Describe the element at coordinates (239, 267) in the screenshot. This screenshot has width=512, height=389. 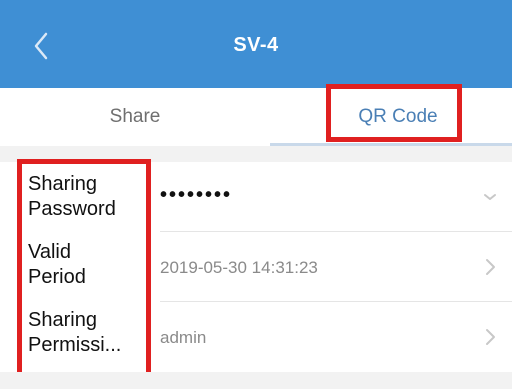
I see `valid-period-value: 2019-05-30 14:31:23` at that location.